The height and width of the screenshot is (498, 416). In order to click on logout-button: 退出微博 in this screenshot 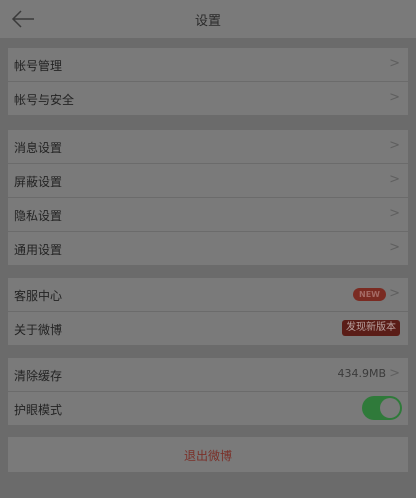, I will do `click(208, 454)`.